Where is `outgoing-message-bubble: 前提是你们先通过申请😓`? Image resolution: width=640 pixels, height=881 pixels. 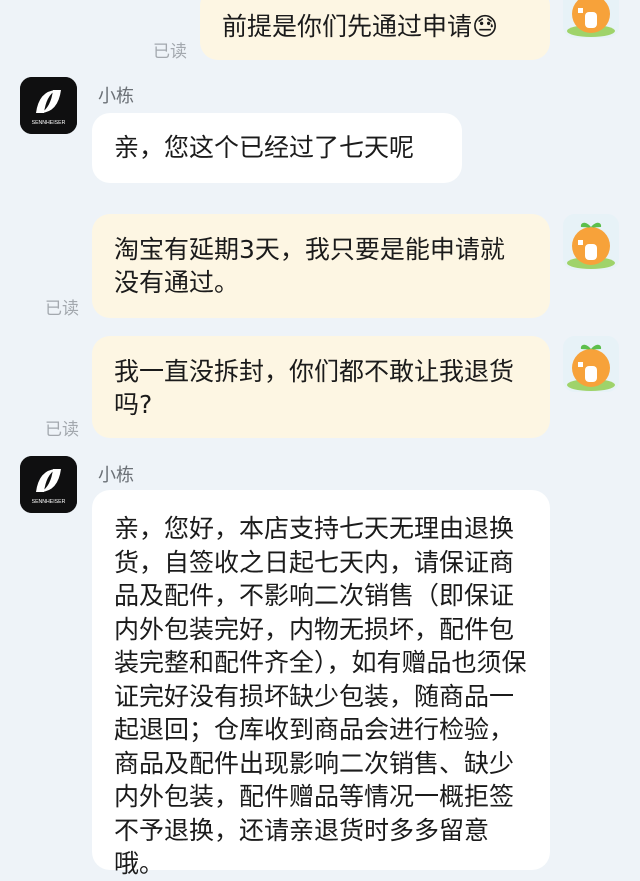
outgoing-message-bubble: 前提是你们先通过申请😓 is located at coordinates (375, 30).